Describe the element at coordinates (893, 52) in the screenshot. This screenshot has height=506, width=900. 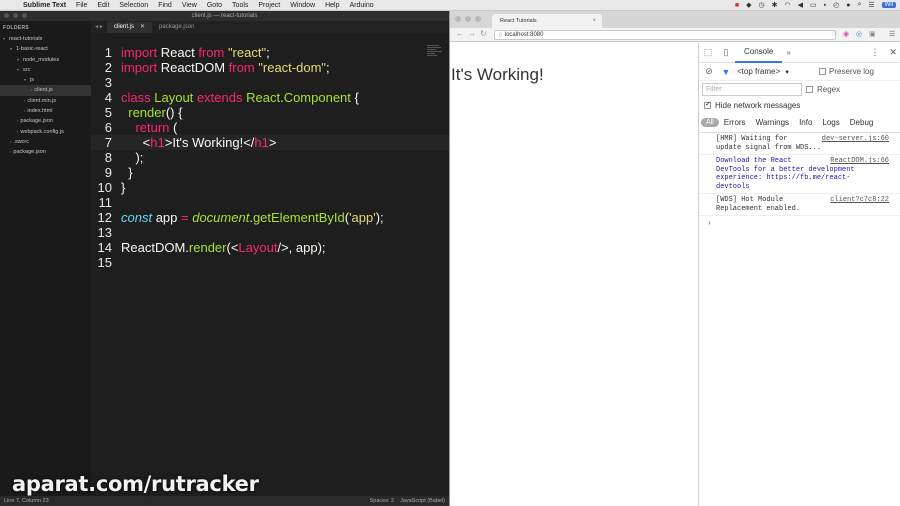
I see `close-devtools-icon: ✕` at that location.